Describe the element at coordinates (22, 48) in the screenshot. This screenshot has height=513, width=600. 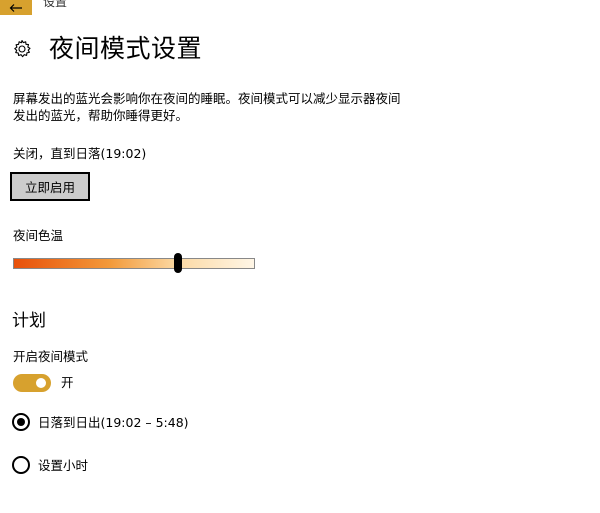
I see `gear-icon` at that location.